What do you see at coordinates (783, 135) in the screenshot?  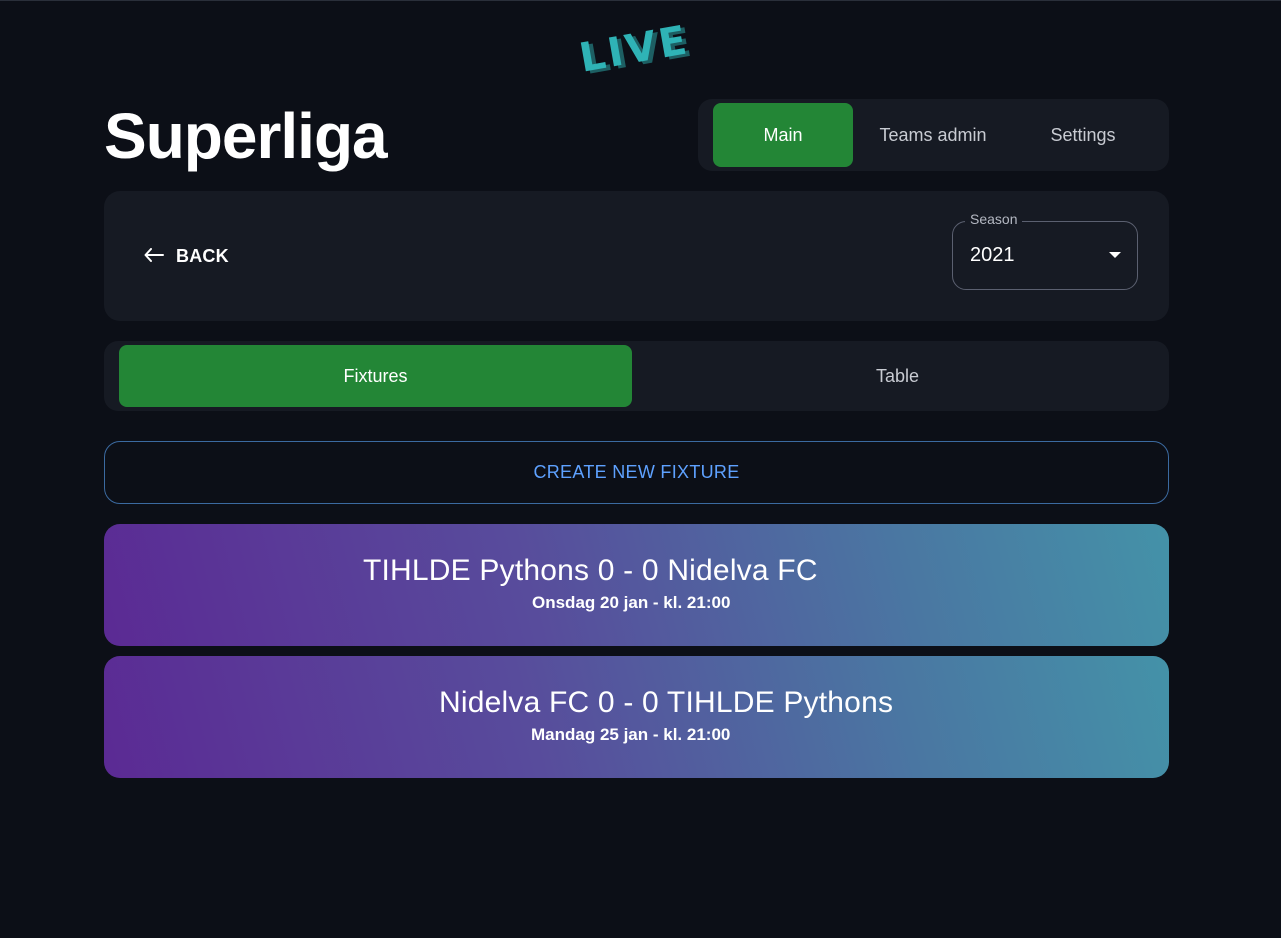 I see `tab-main: Main` at bounding box center [783, 135].